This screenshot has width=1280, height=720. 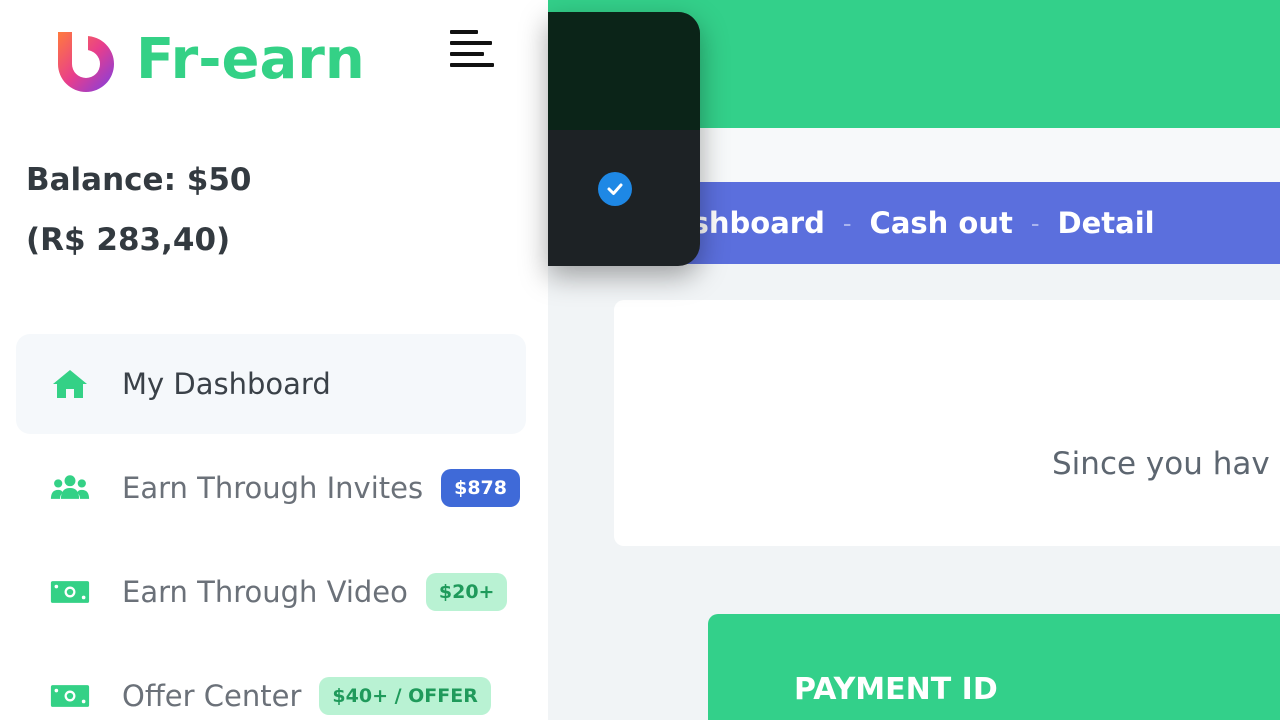 What do you see at coordinates (1161, 464) in the screenshot?
I see `info-text: Since you hav` at bounding box center [1161, 464].